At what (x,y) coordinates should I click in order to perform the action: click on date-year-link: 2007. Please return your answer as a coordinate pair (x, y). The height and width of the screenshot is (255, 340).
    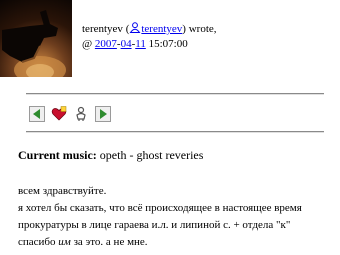
    Looking at the image, I should click on (106, 44).